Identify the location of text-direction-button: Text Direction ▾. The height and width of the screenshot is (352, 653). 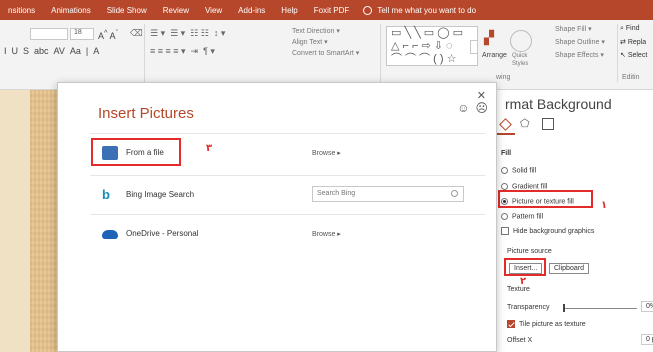
(316, 31).